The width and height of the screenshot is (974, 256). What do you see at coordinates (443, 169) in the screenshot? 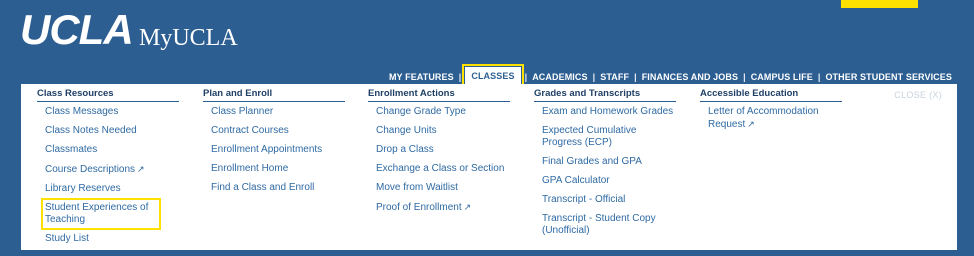
I see `menu-link: Exchange a Class or Section` at bounding box center [443, 169].